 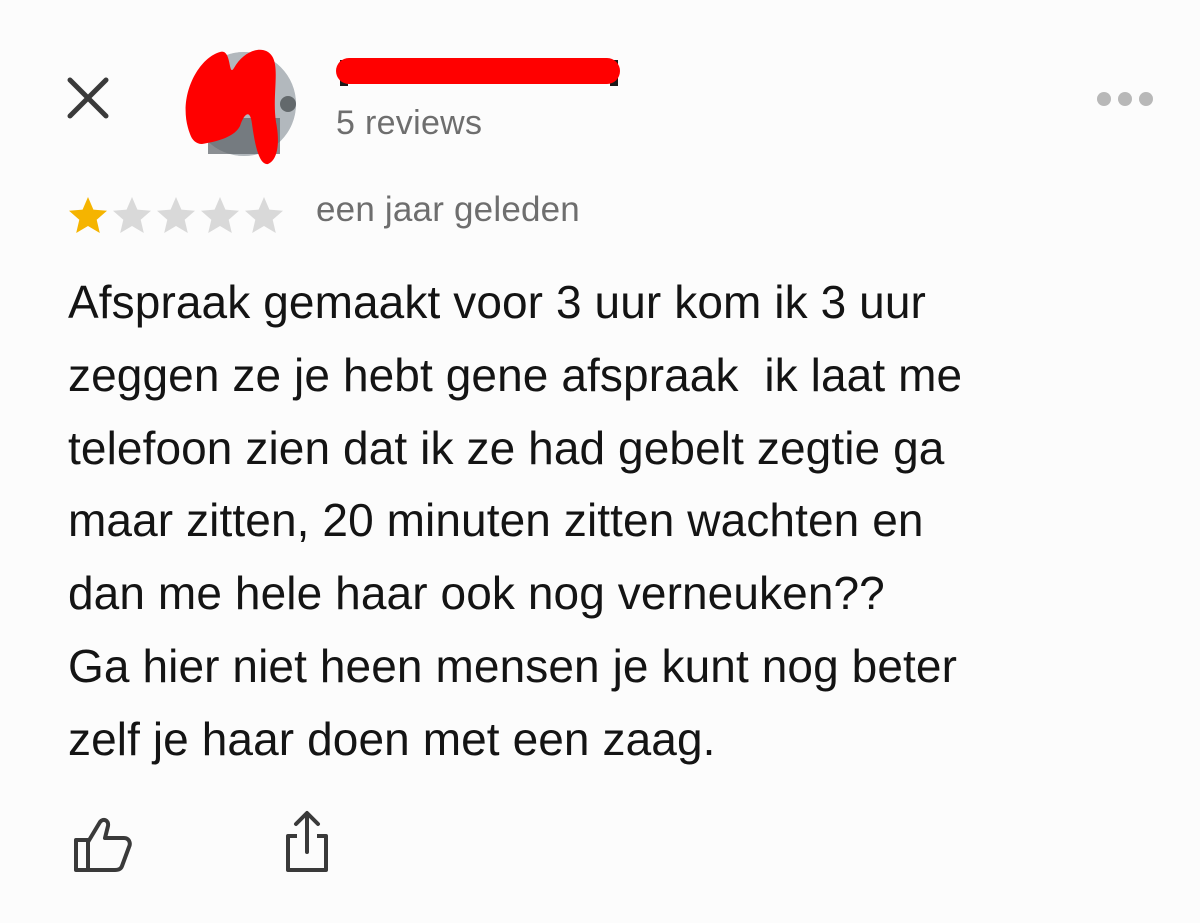 I want to click on share-button, so click(x=307, y=842).